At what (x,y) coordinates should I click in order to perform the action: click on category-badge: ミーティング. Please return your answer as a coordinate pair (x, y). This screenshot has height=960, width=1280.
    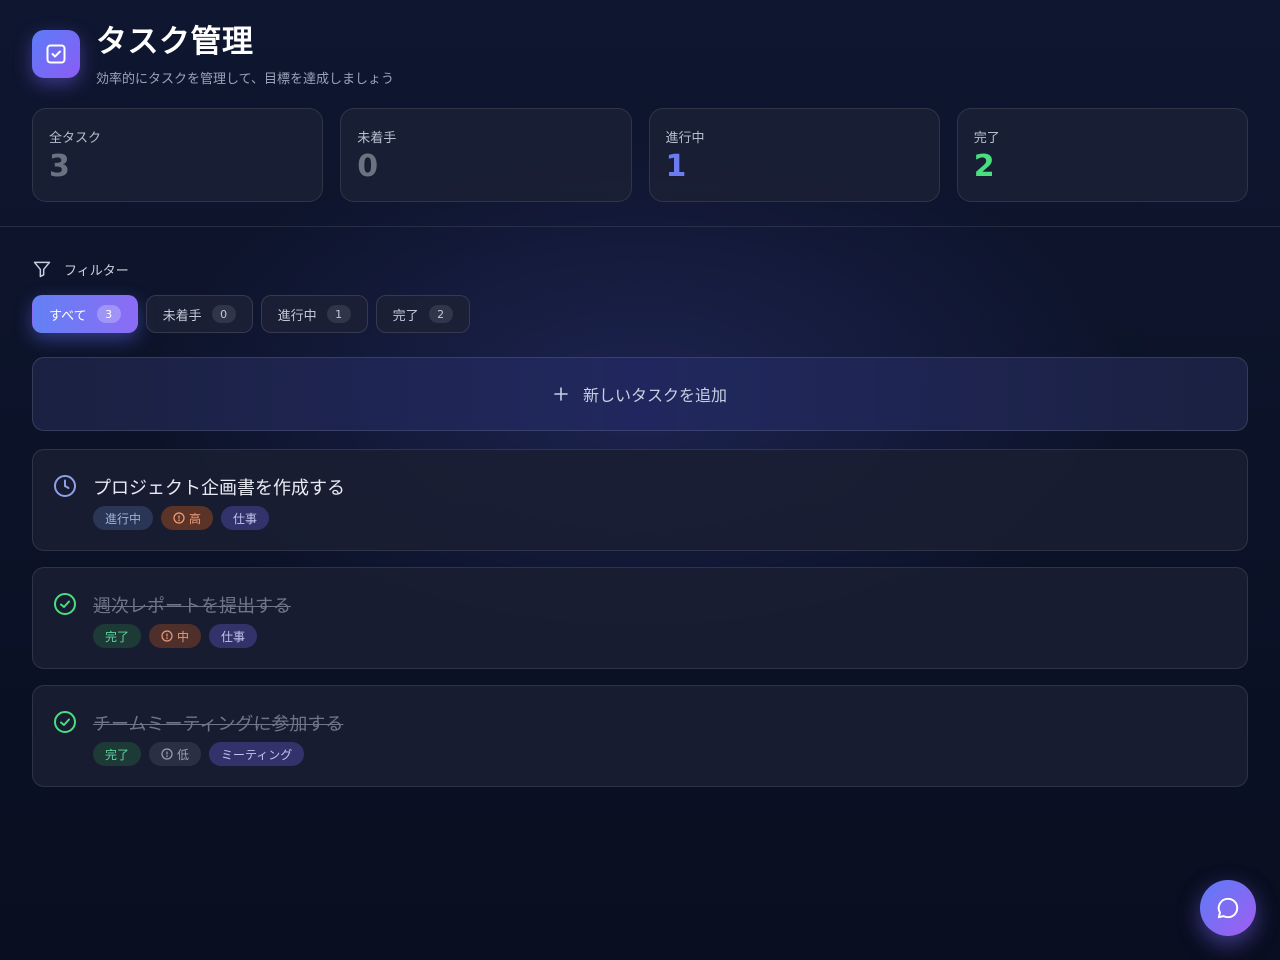
    Looking at the image, I should click on (257, 754).